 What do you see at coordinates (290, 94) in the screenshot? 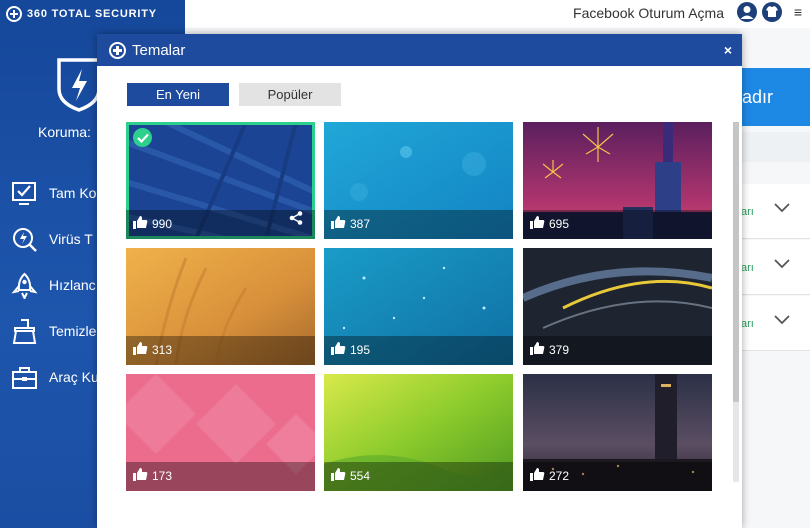
I see `tab-popular: Popüler` at bounding box center [290, 94].